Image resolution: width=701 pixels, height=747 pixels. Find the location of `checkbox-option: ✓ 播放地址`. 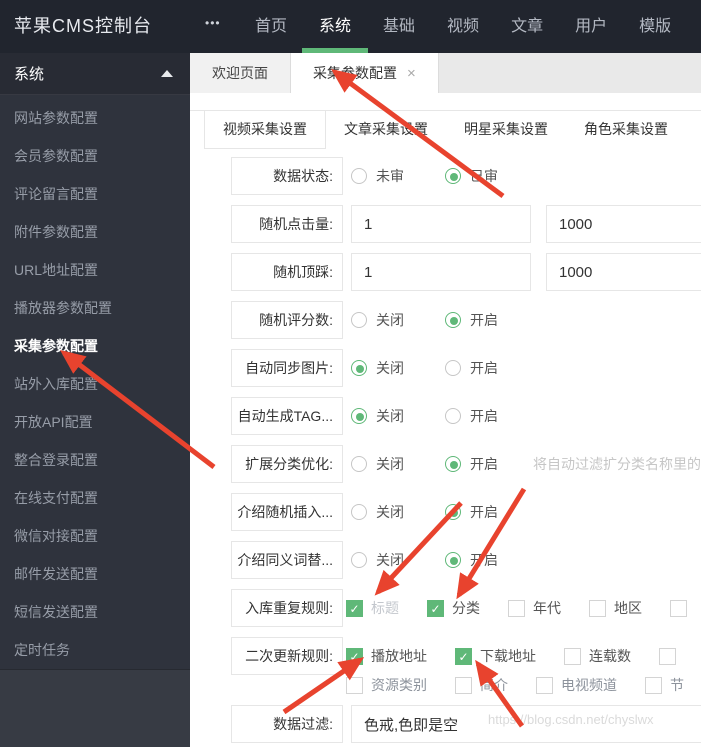

checkbox-option: ✓ 播放地址 is located at coordinates (386, 656).